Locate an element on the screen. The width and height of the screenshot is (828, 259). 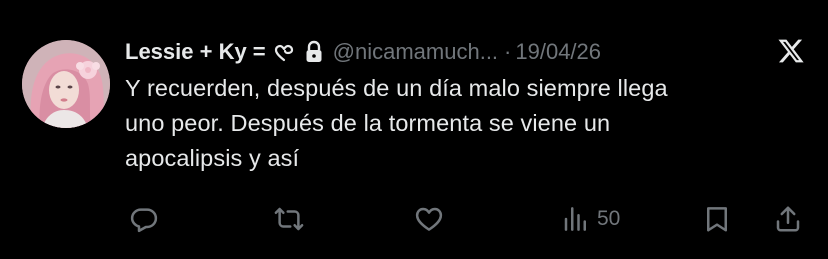
x-logo-icon is located at coordinates (791, 51).